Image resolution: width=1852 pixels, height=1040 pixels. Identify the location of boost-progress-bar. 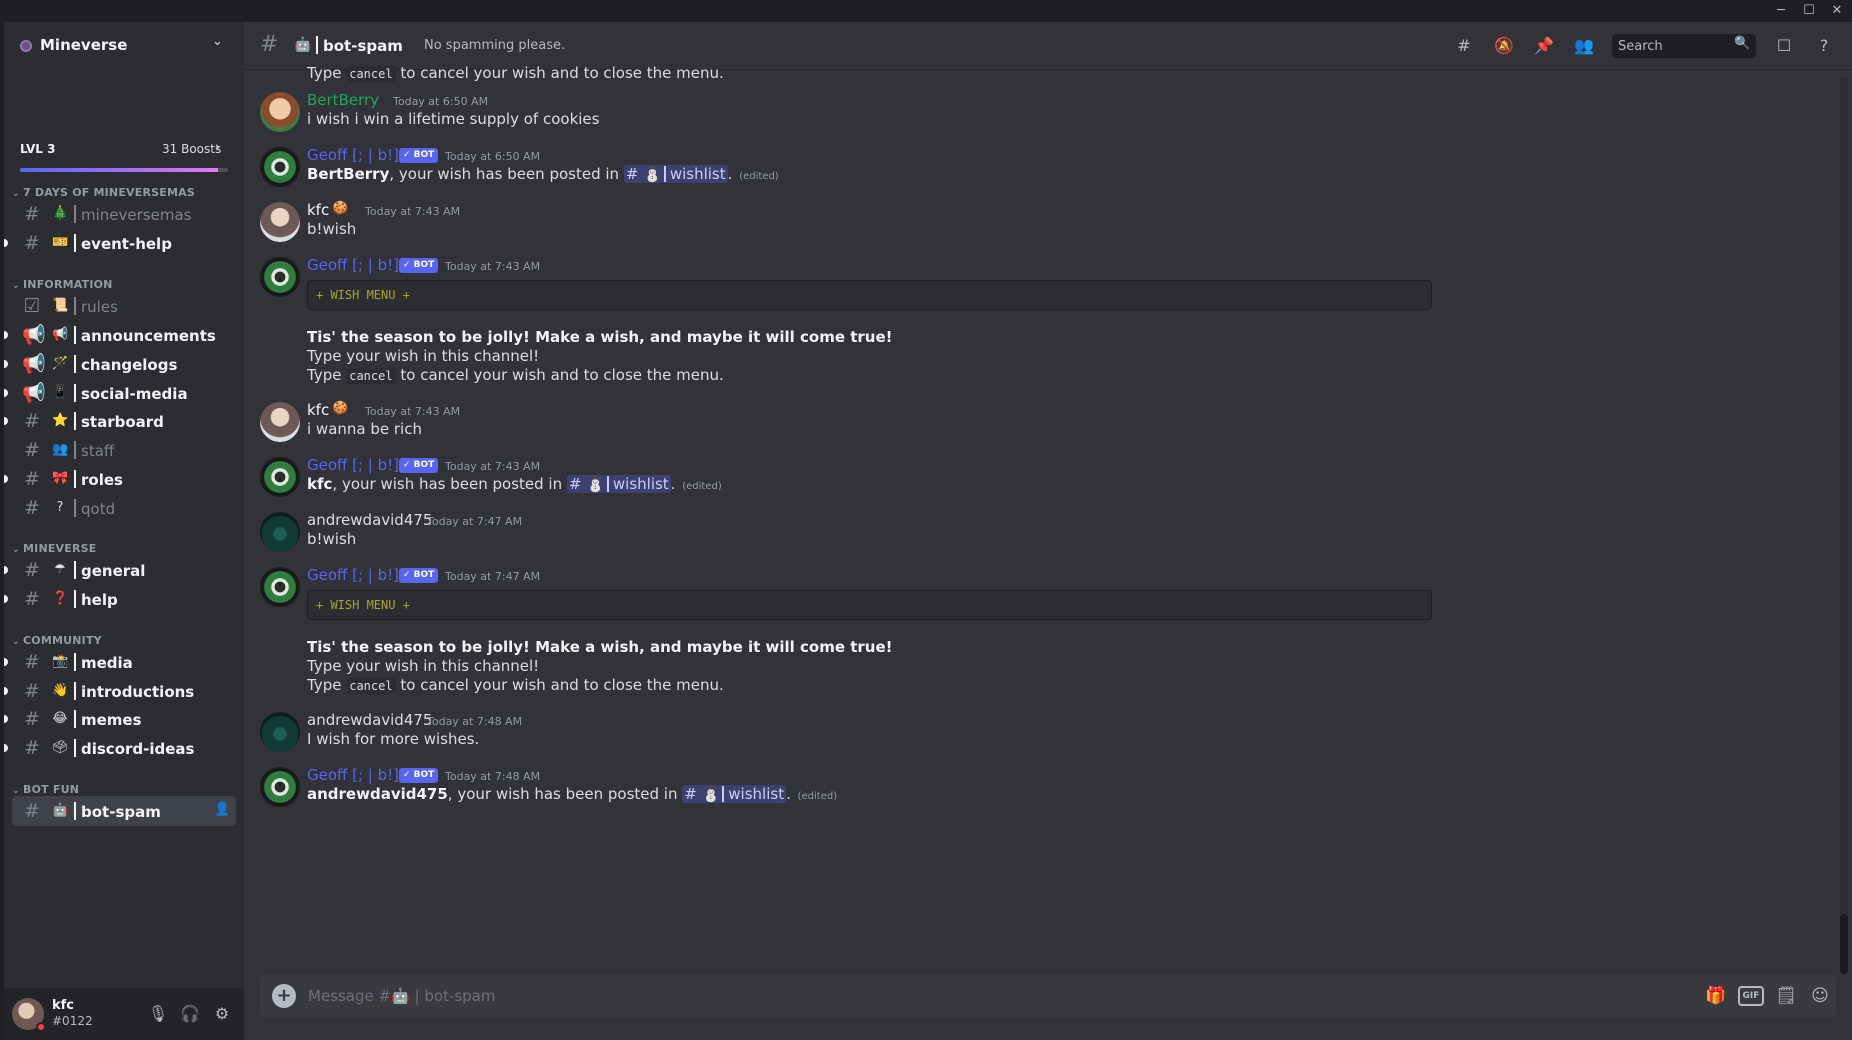
(124, 170).